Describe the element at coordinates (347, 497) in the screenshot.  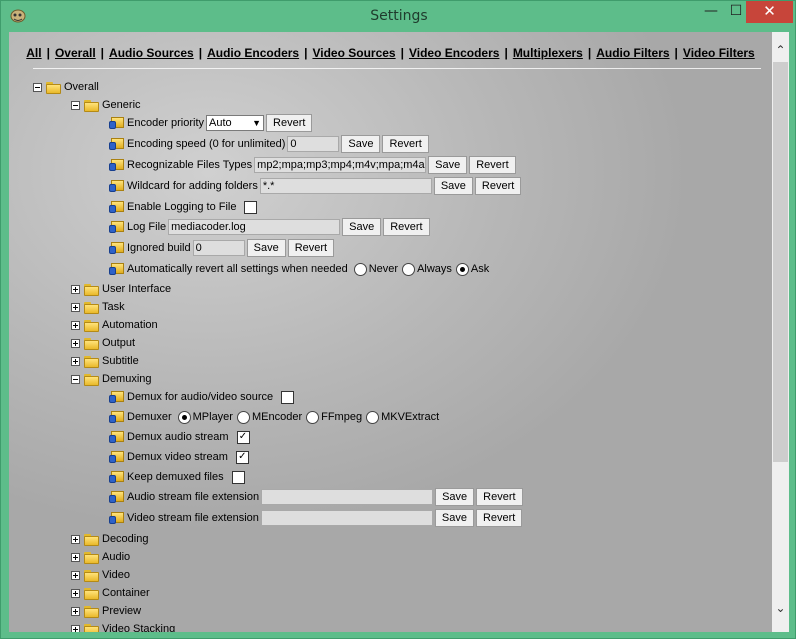
I see `audio-extension-input` at that location.